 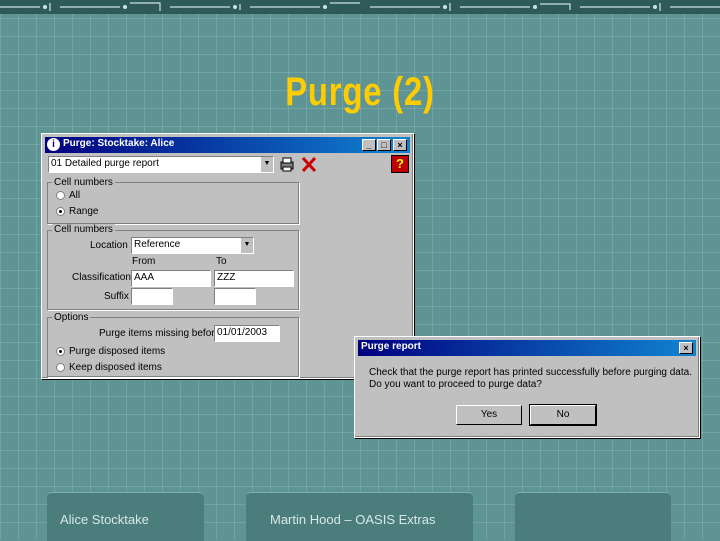 What do you see at coordinates (53, 144) in the screenshot?
I see `info-icon: i` at bounding box center [53, 144].